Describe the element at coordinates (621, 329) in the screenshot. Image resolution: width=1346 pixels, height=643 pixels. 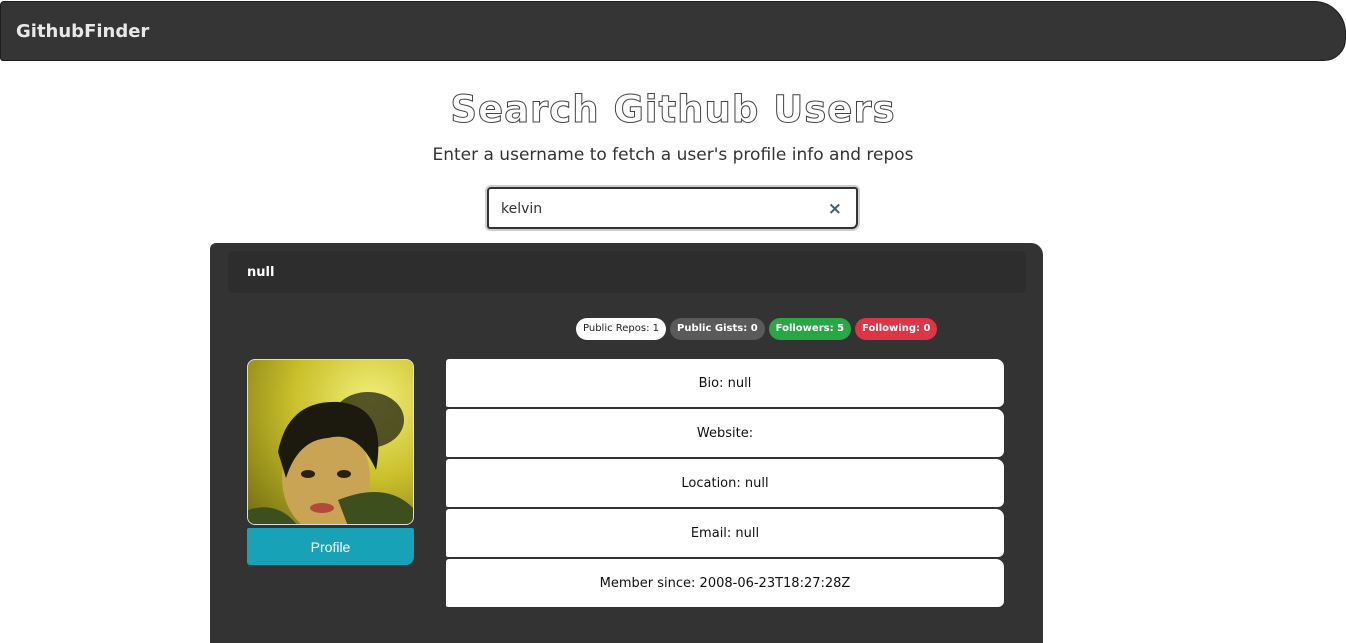
I see `badge-public-repos: Public Repos: 1` at that location.